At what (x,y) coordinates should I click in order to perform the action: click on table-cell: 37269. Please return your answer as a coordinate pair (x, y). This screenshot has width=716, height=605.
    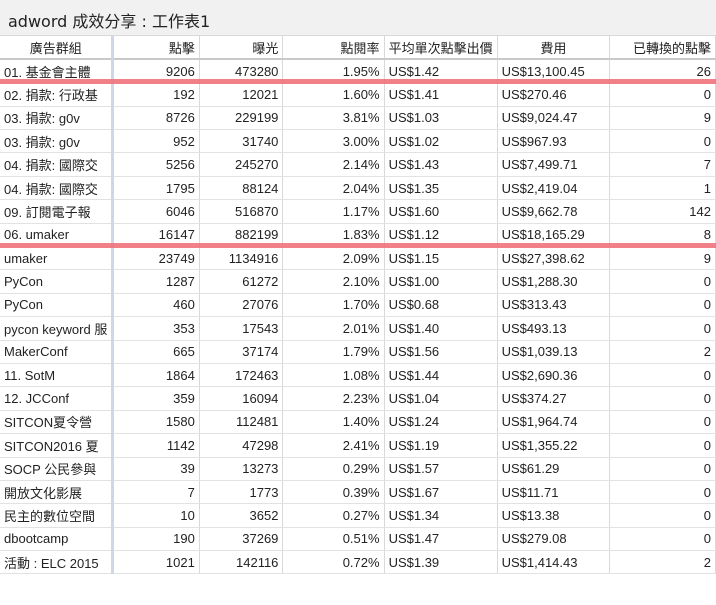
    Looking at the image, I should click on (241, 539).